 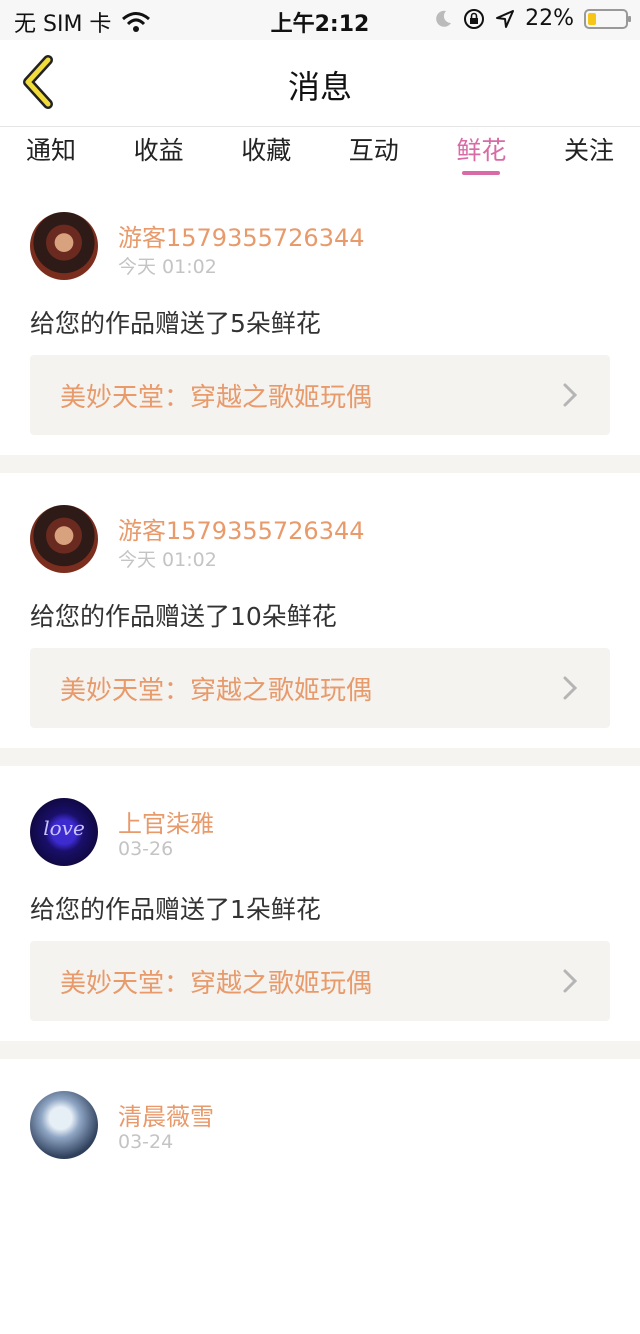 I want to click on tab-flowers: 鲜花, so click(x=481, y=153).